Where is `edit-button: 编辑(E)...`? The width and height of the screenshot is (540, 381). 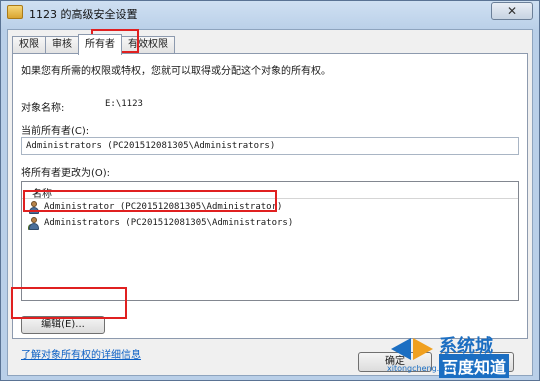 edit-button: 编辑(E)... is located at coordinates (63, 325).